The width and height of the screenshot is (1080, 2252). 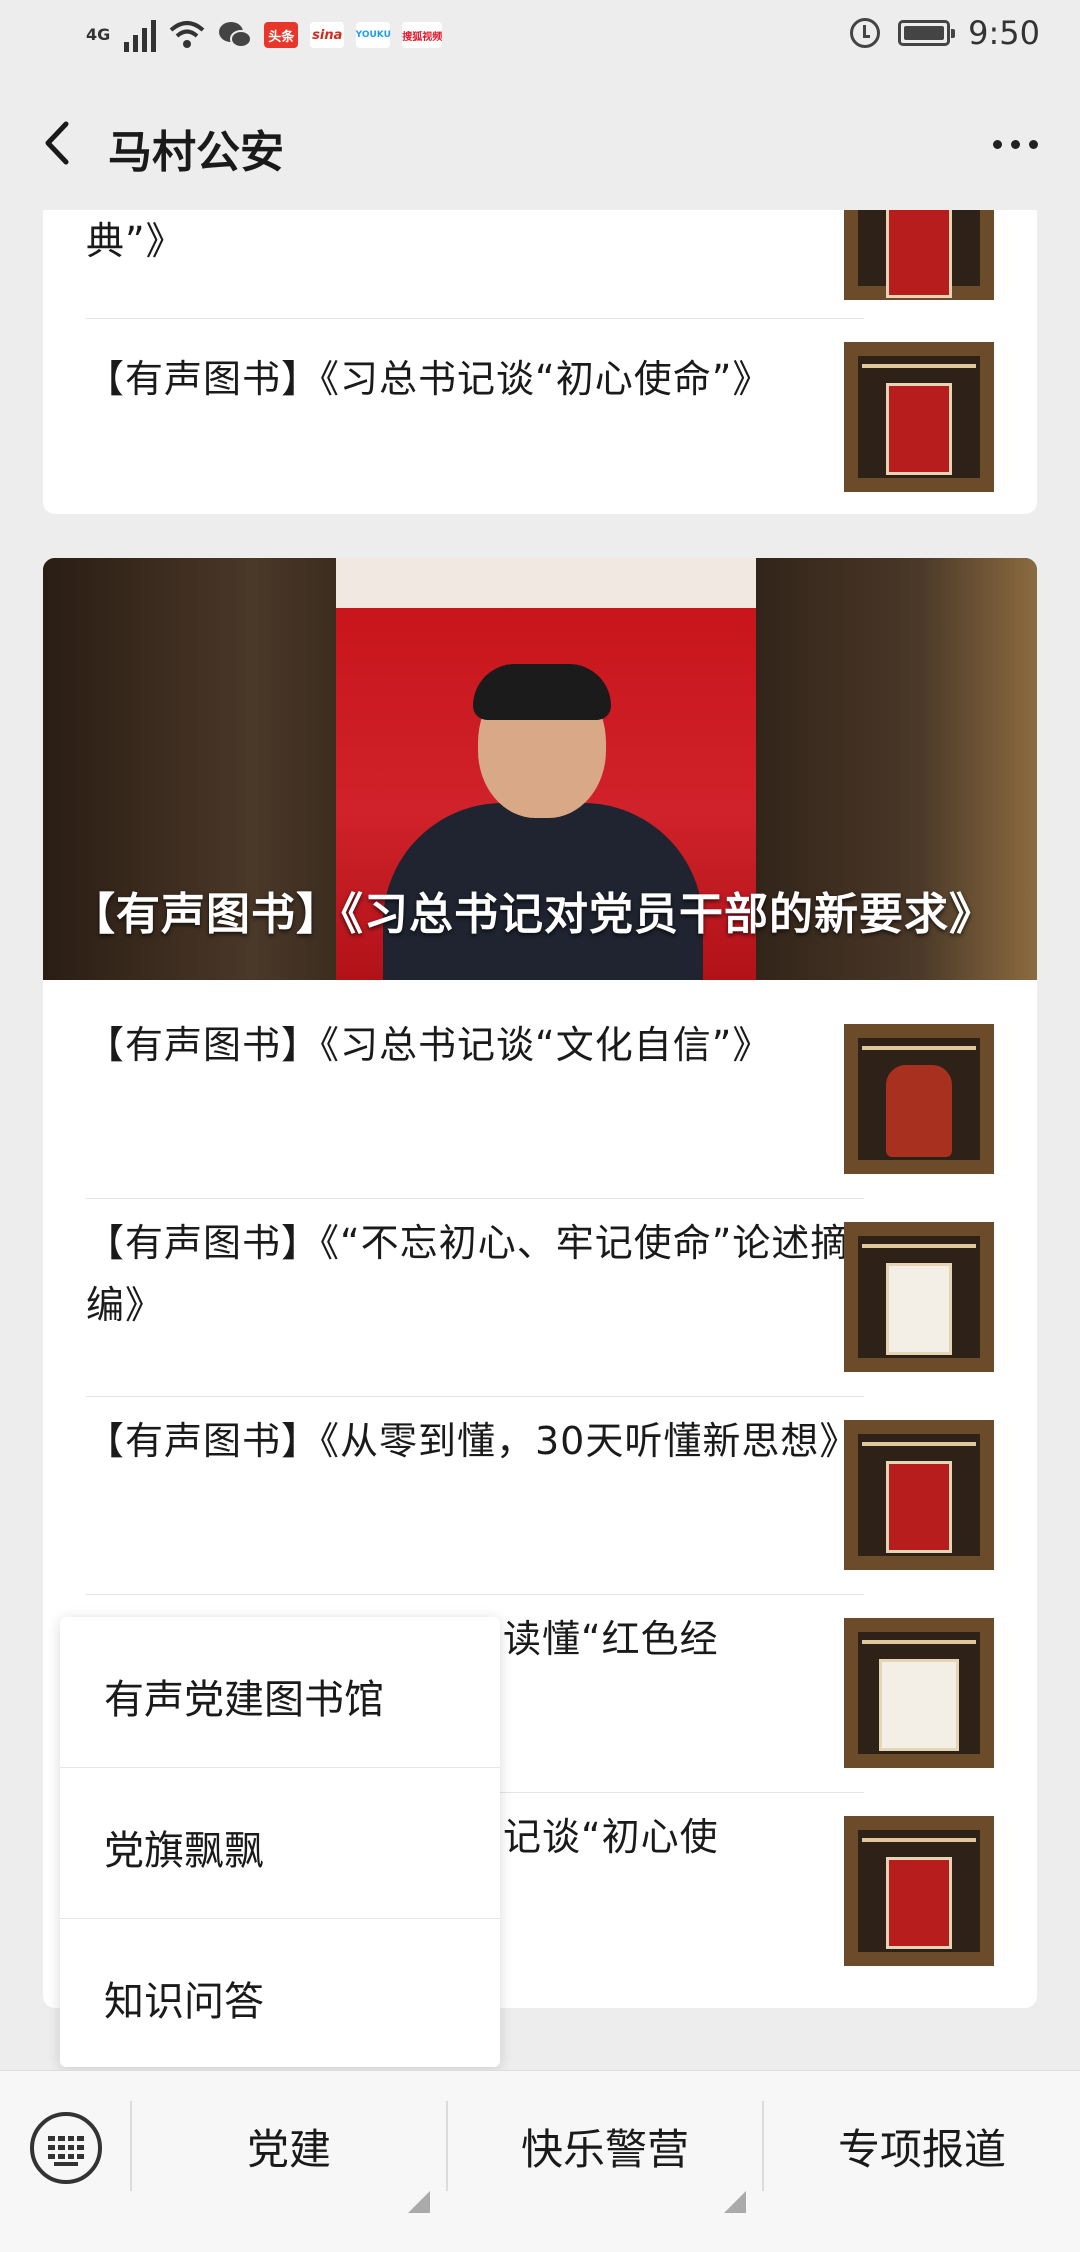 I want to click on tab-party-building: 党建, so click(x=289, y=2146).